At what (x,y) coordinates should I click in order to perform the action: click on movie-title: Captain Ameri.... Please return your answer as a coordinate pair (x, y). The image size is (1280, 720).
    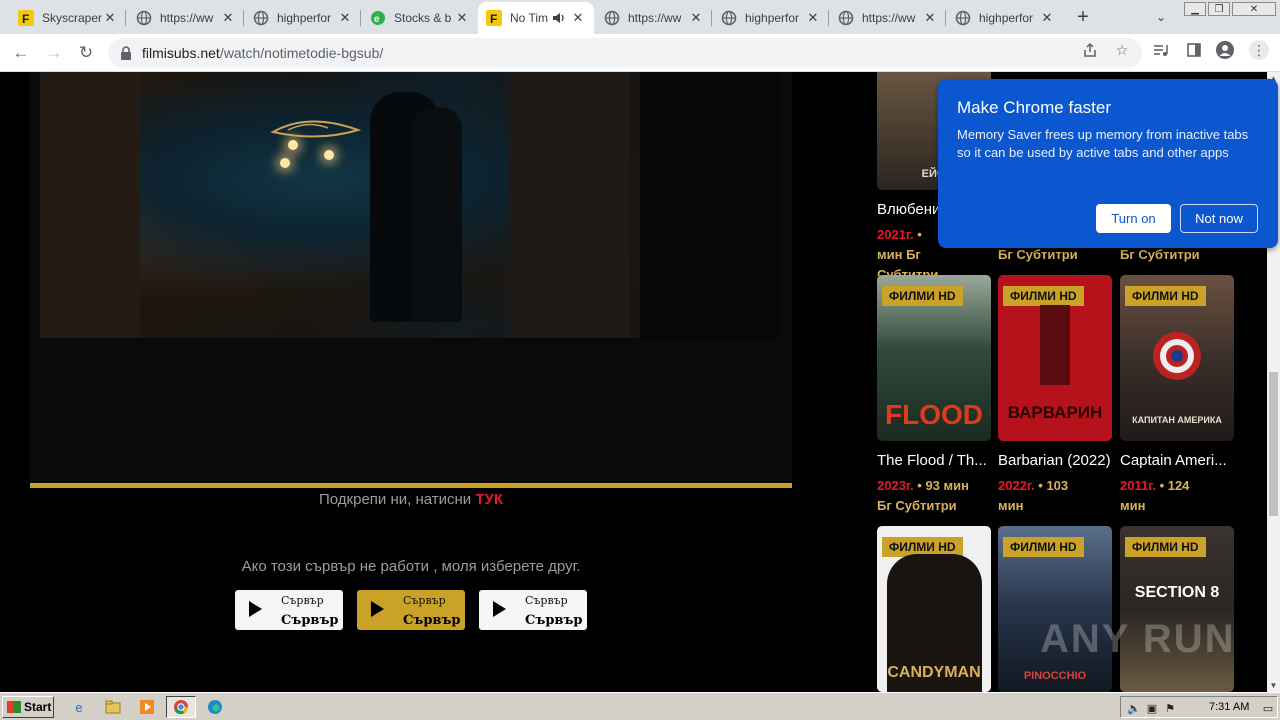
    Looking at the image, I should click on (1179, 460).